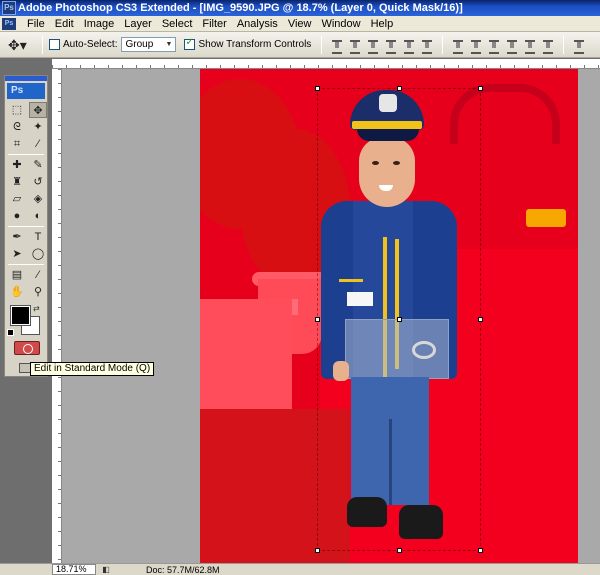 The image size is (600, 575). Describe the element at coordinates (57, 316) in the screenshot. I see `vertical-ruler` at that location.